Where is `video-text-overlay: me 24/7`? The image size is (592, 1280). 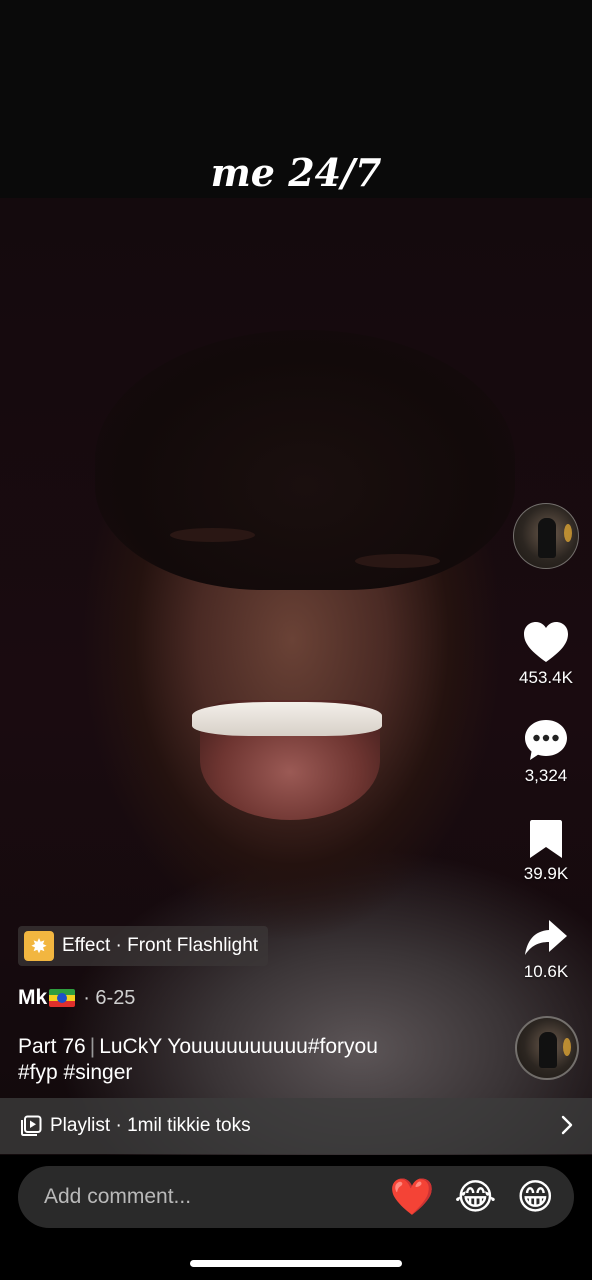 video-text-overlay: me 24/7 is located at coordinates (296, 172).